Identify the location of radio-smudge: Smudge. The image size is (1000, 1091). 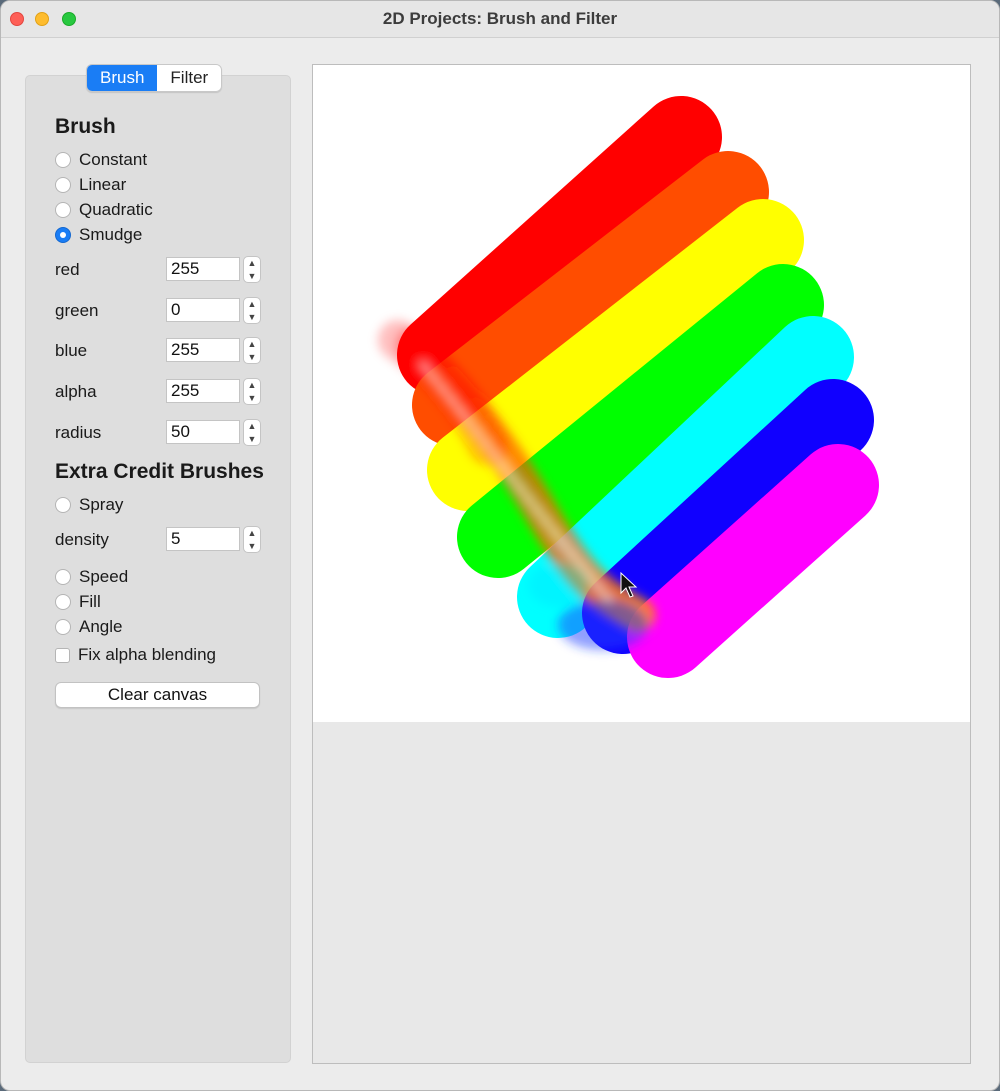
(98, 235).